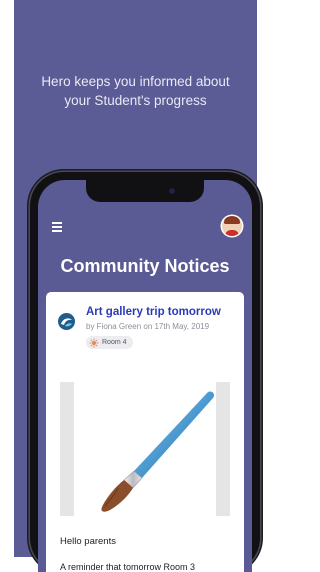 The width and height of the screenshot is (320, 572). Describe the element at coordinates (172, 191) in the screenshot. I see `camera-icon` at that location.